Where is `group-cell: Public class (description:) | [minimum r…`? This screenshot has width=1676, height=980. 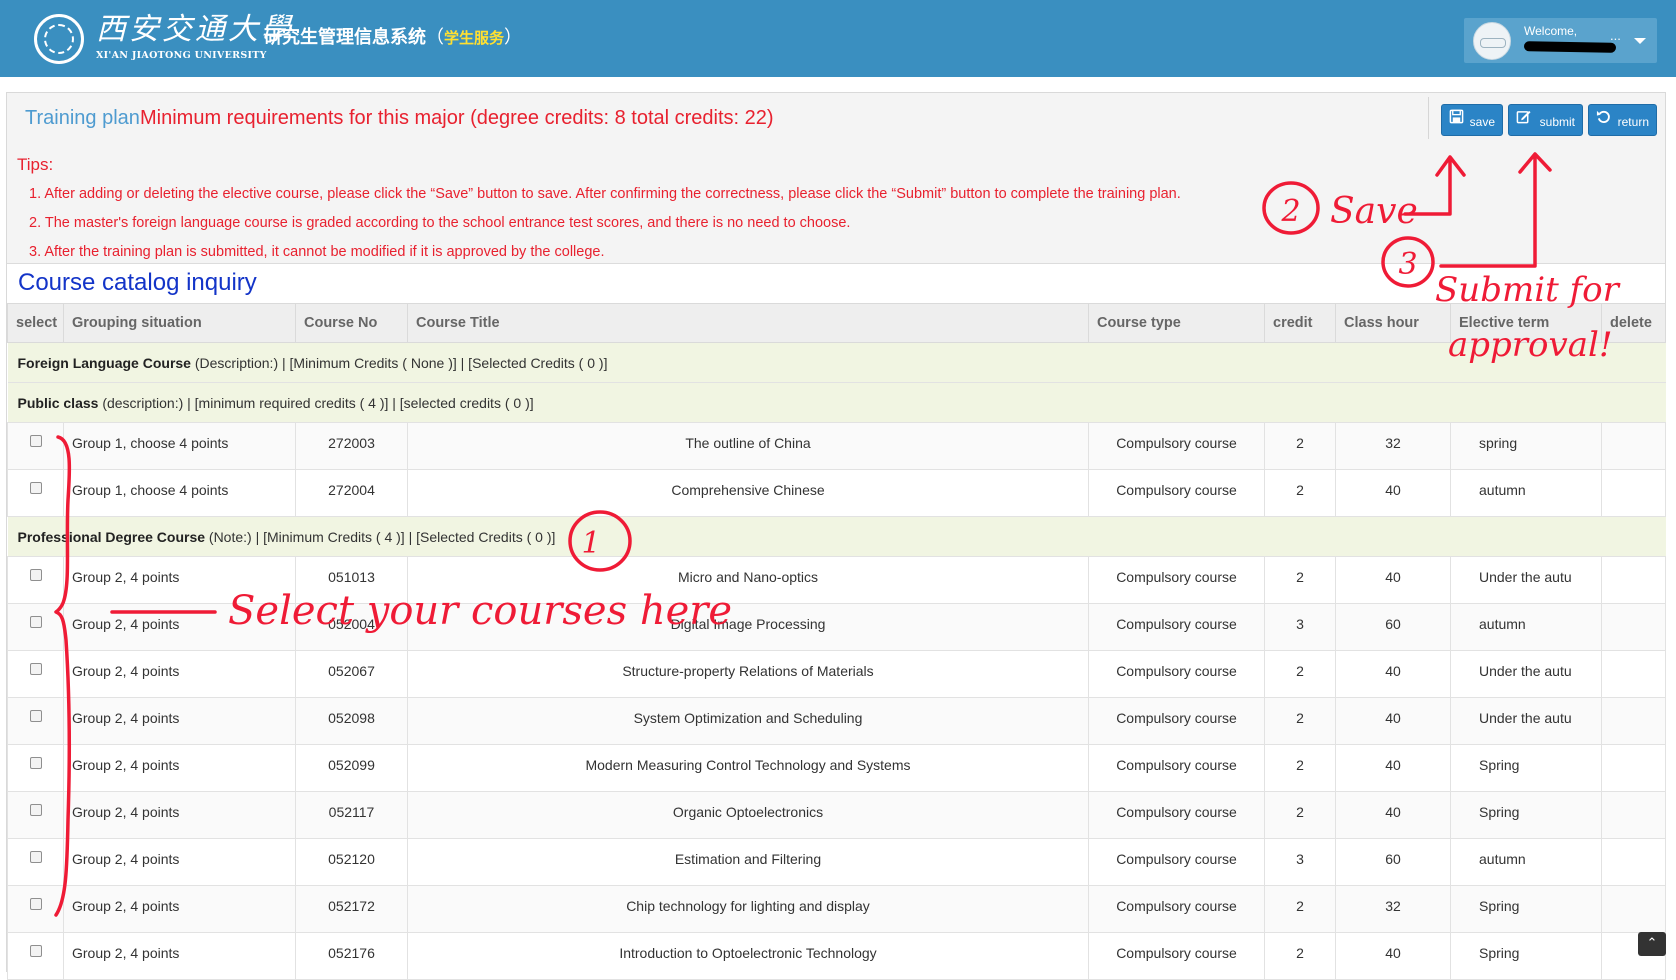
group-cell: Public class (description:) | [minimum r… is located at coordinates (836, 402).